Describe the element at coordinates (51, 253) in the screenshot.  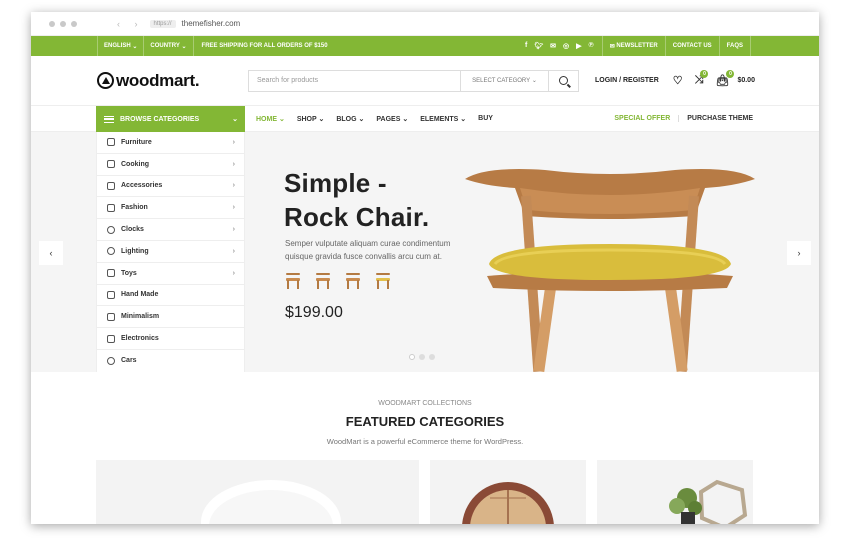
I see `slider-prev-button: ‹` at that location.